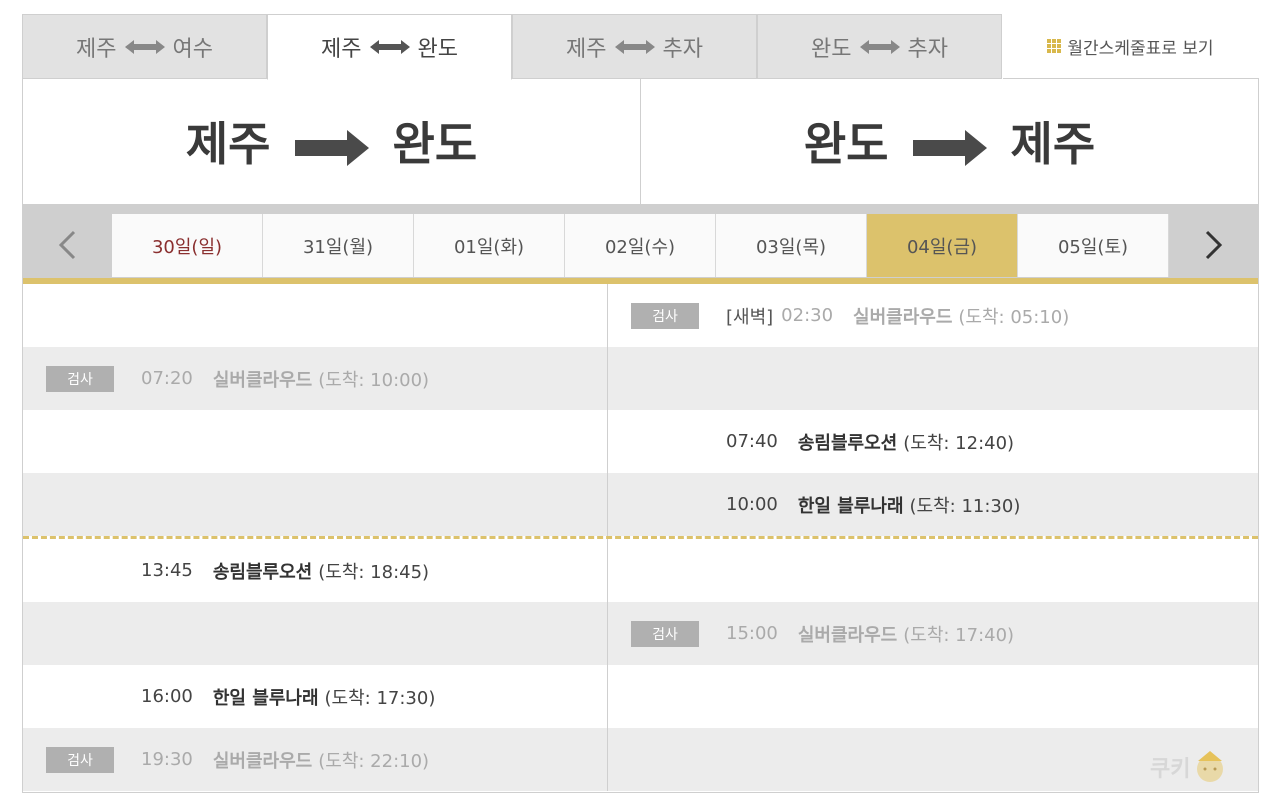  Describe the element at coordinates (640, 537) in the screenshot. I see `noon-divider` at that location.